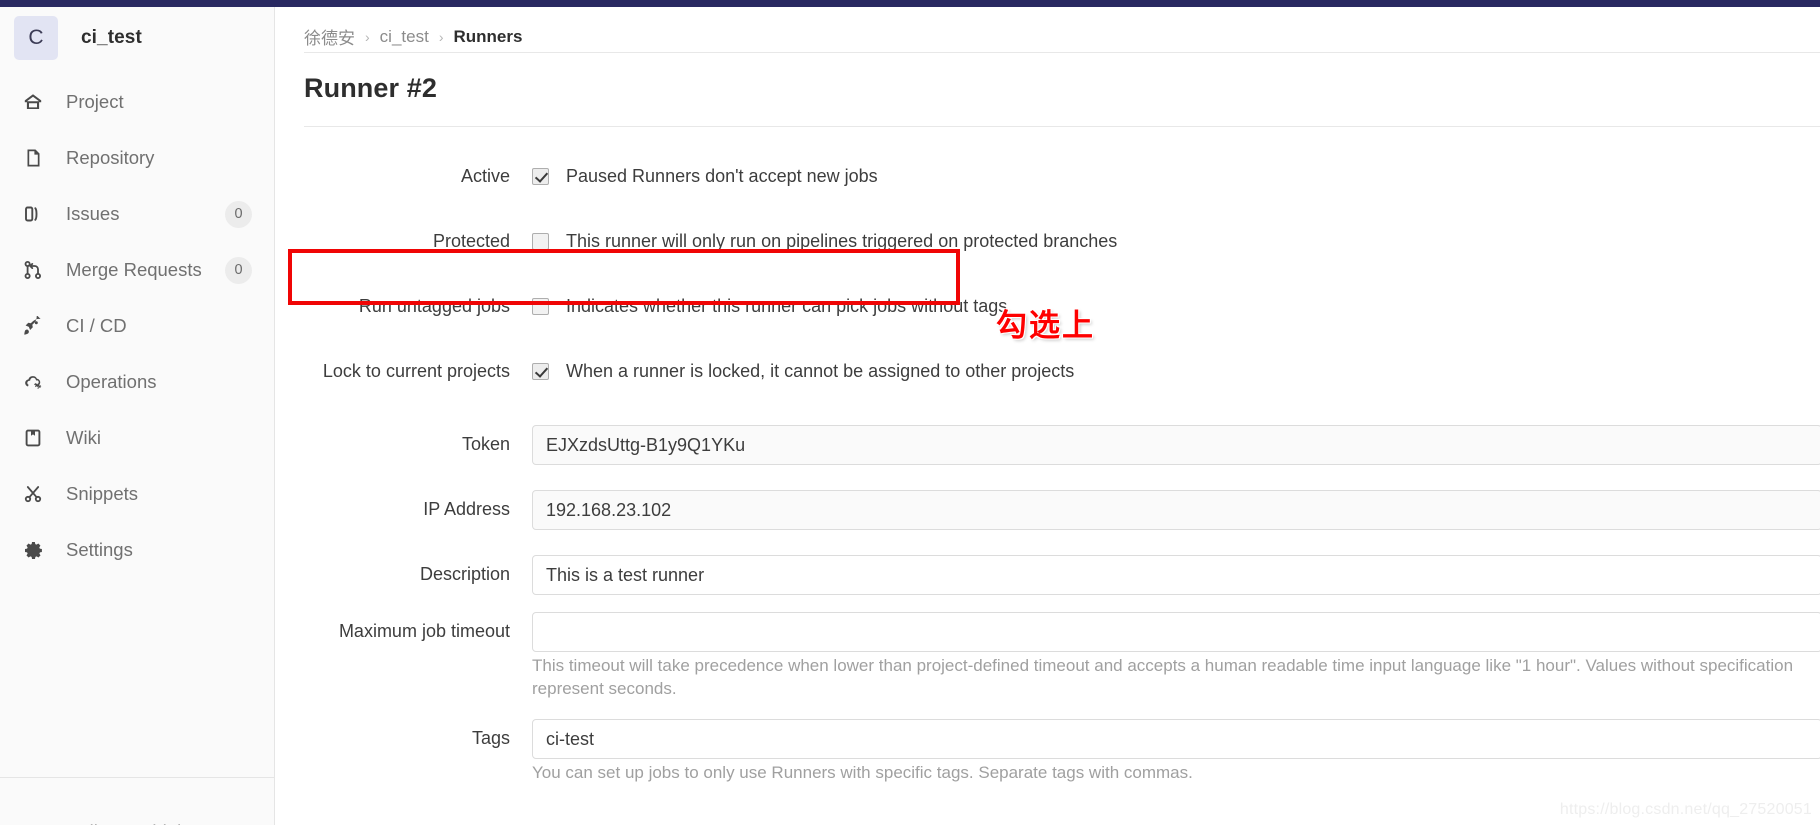 Image resolution: width=1820 pixels, height=825 pixels. I want to click on sidebar-item-project: Project, so click(137, 102).